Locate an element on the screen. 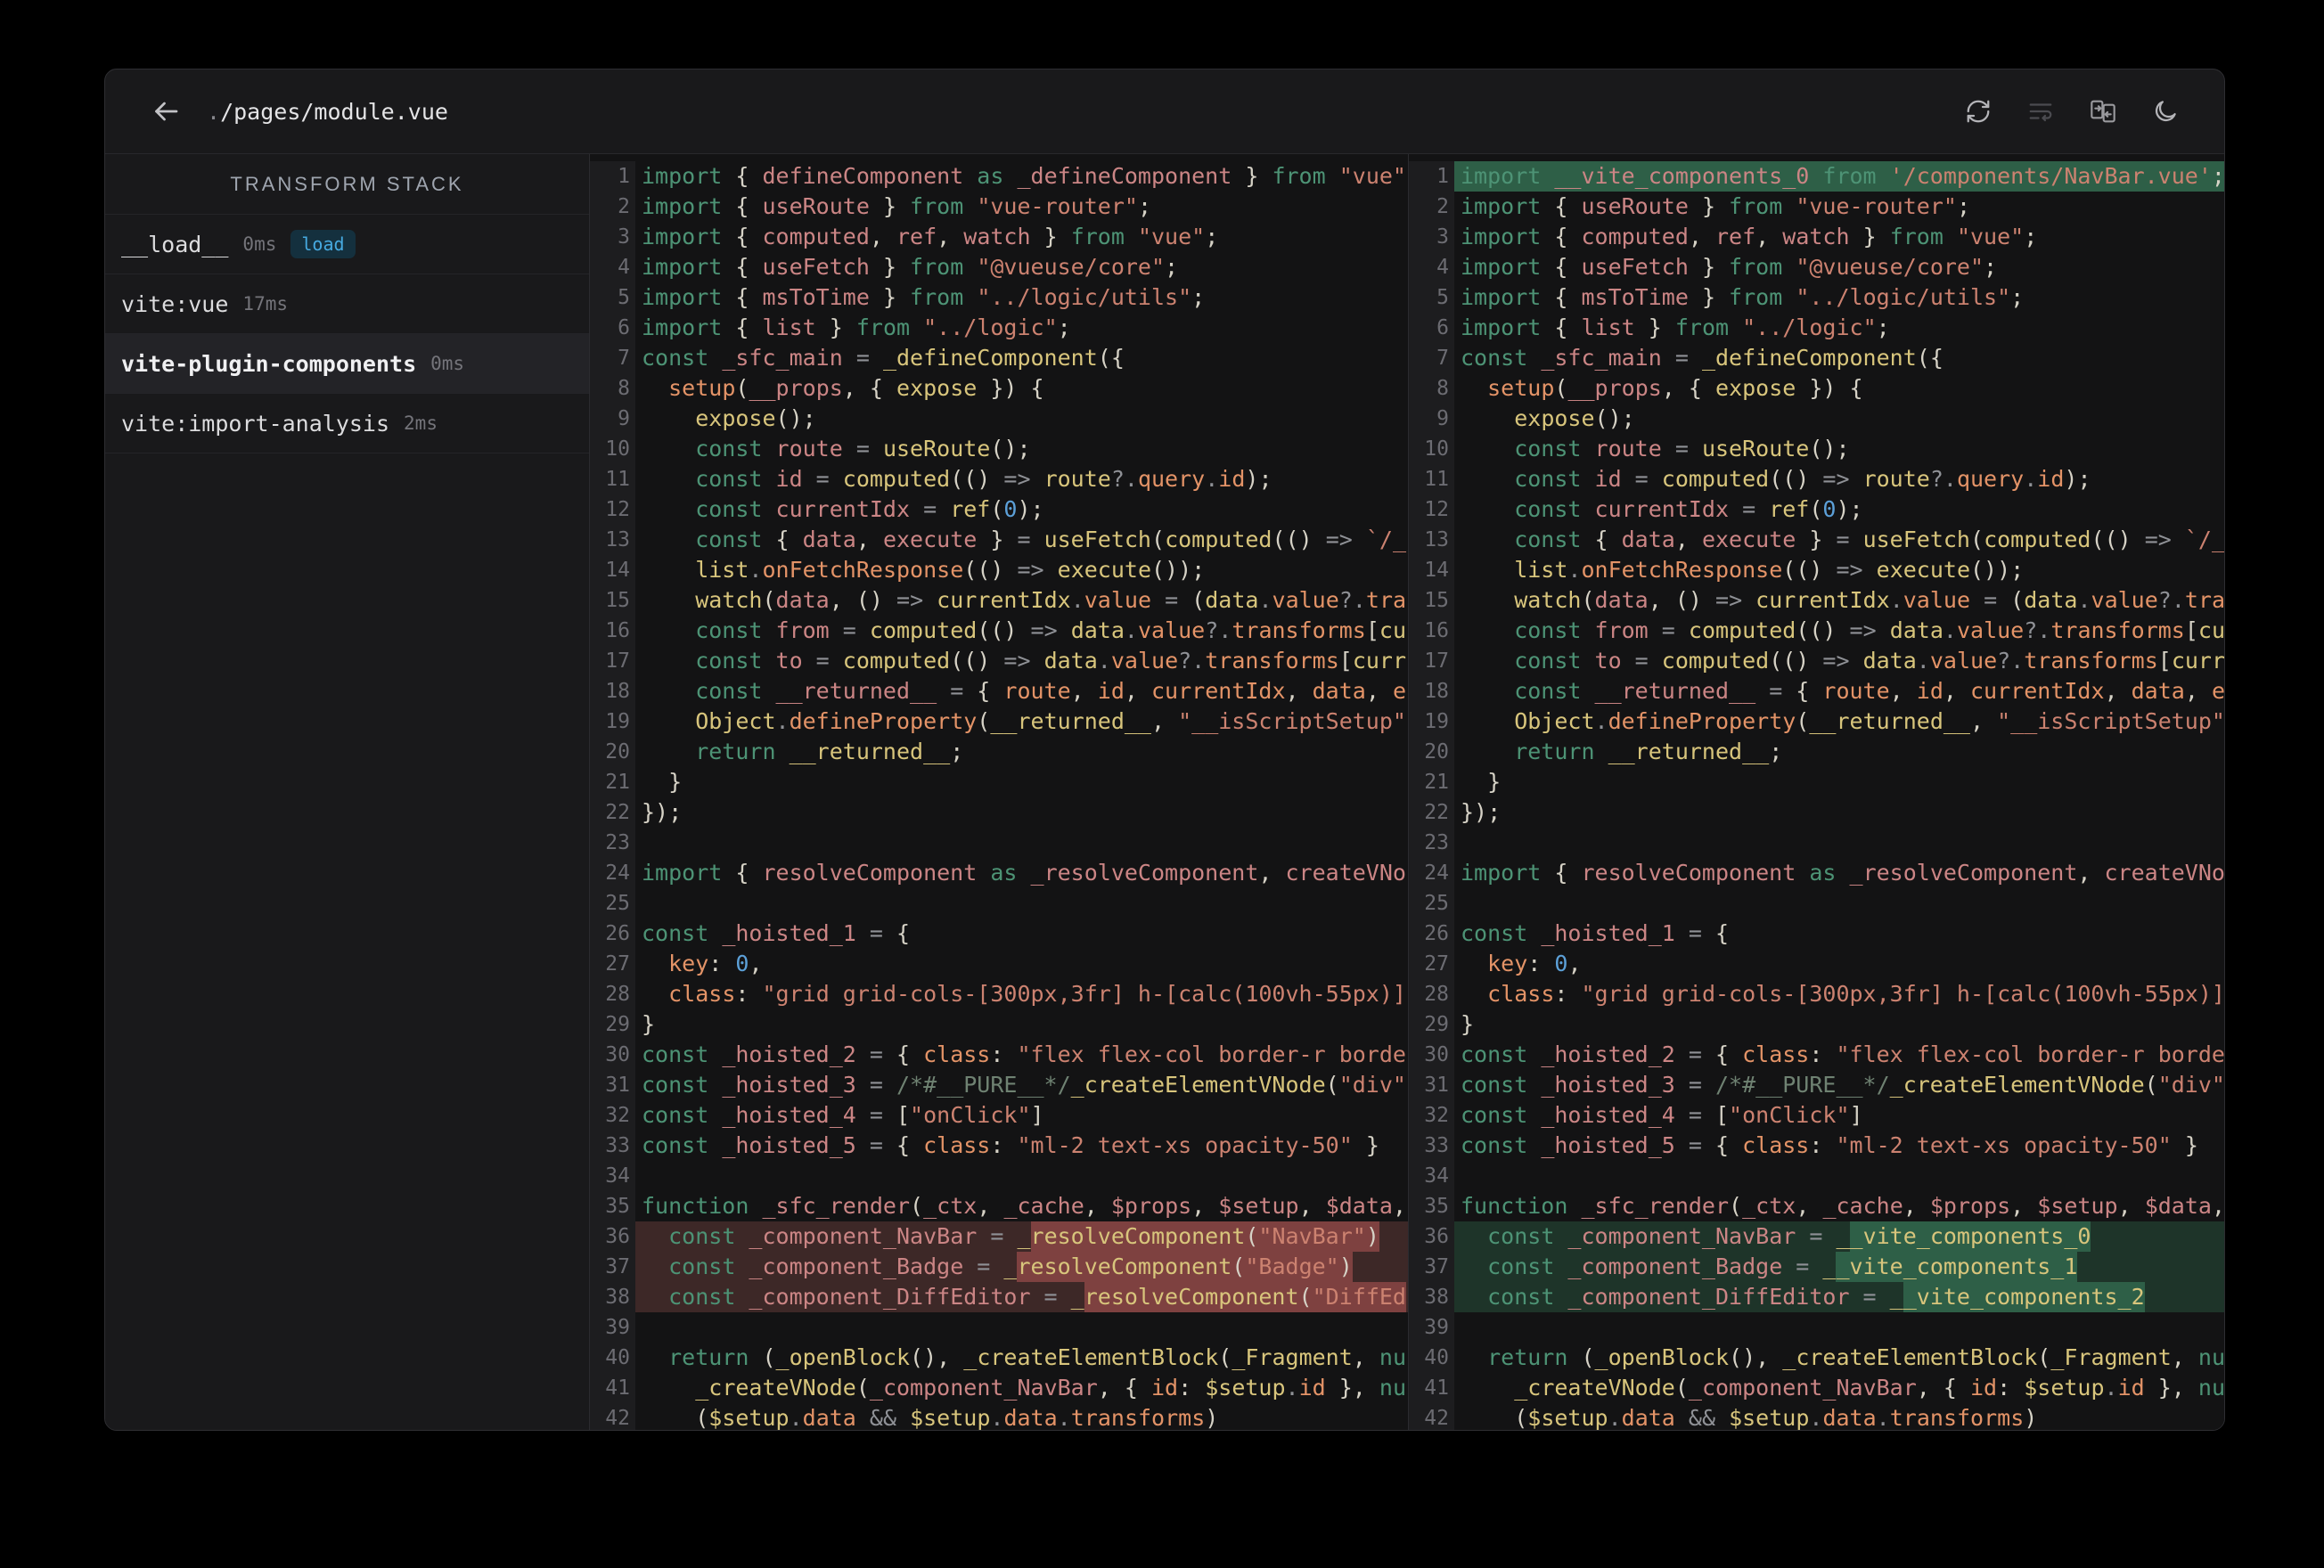  code-line: 25 is located at coordinates (999, 903).